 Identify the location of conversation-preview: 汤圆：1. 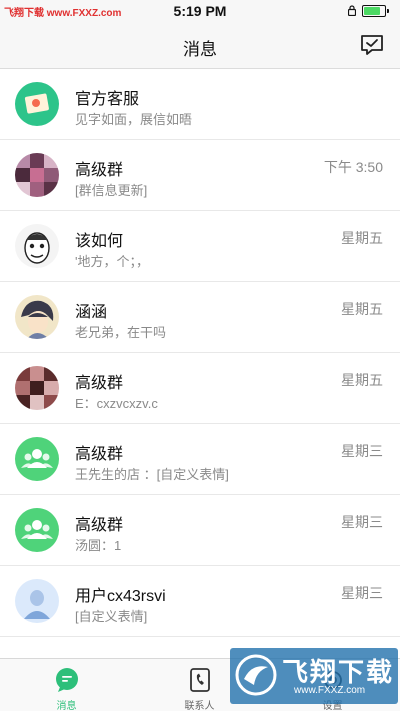
(98, 545).